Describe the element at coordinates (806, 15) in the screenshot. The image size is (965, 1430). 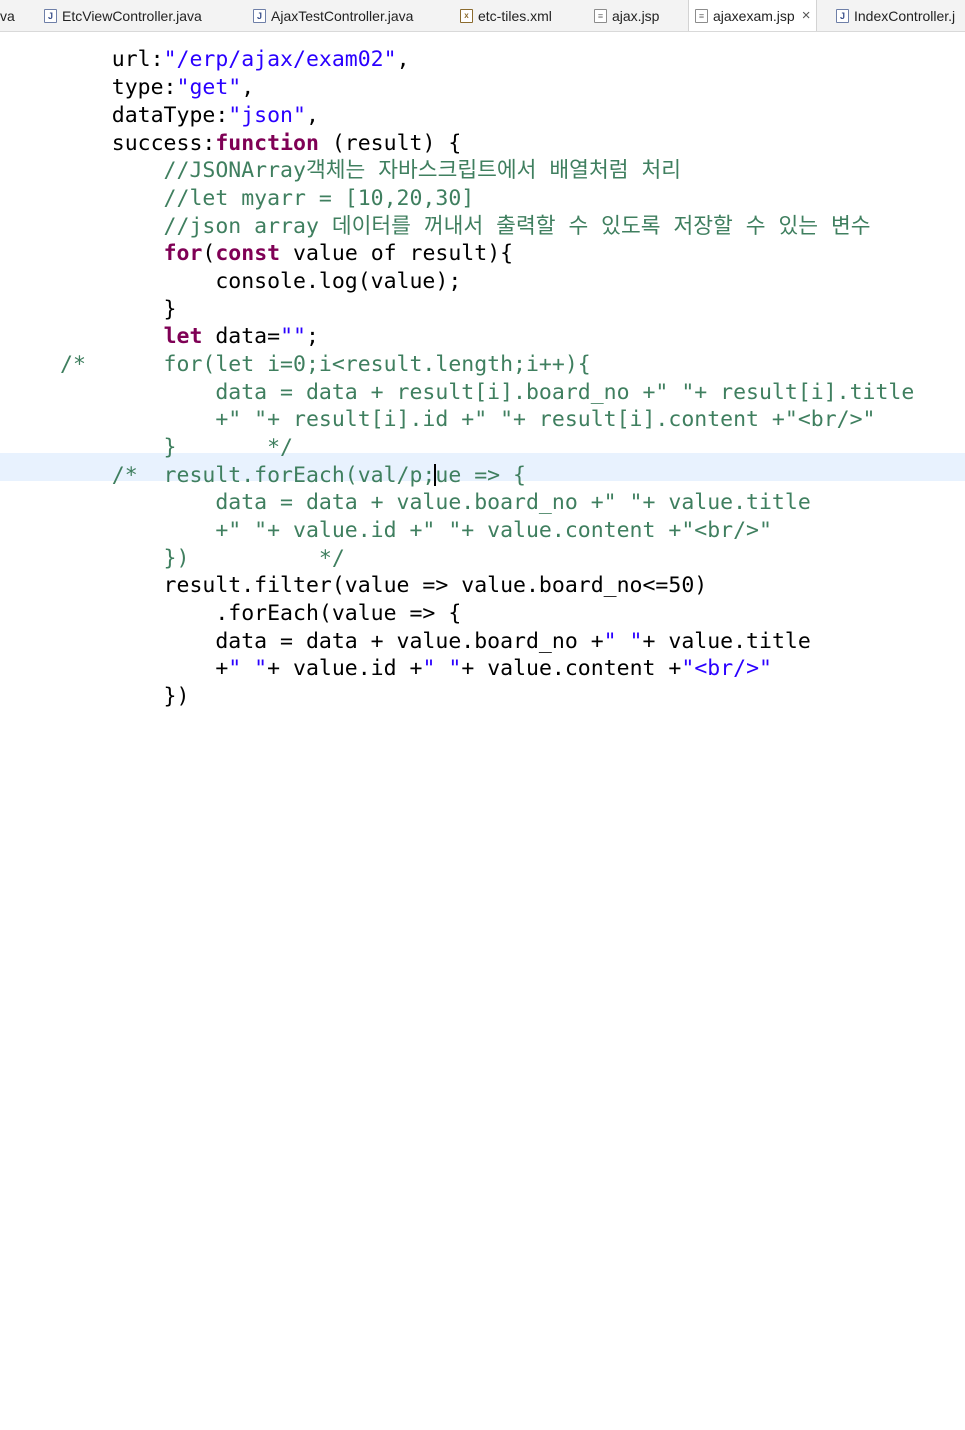
I see `close-icon: ×` at that location.